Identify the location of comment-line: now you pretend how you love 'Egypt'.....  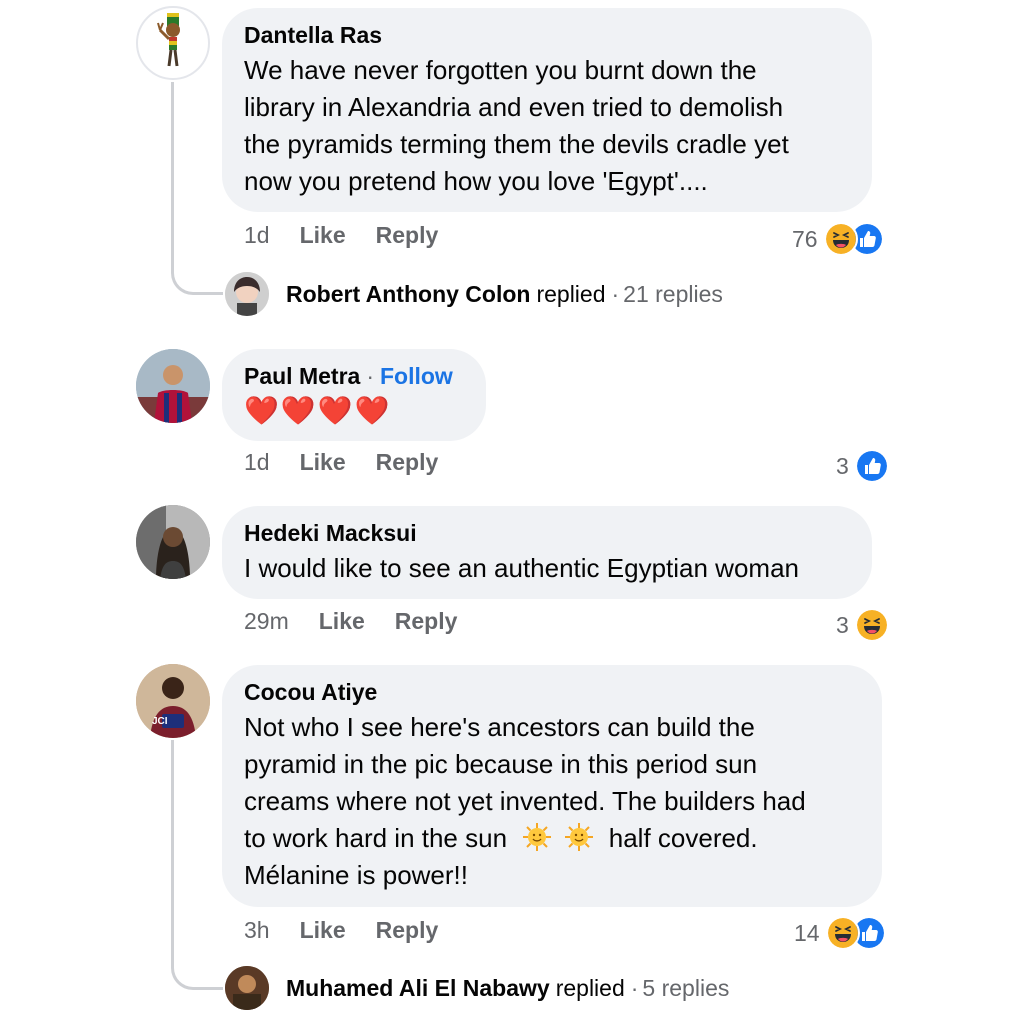
(476, 181).